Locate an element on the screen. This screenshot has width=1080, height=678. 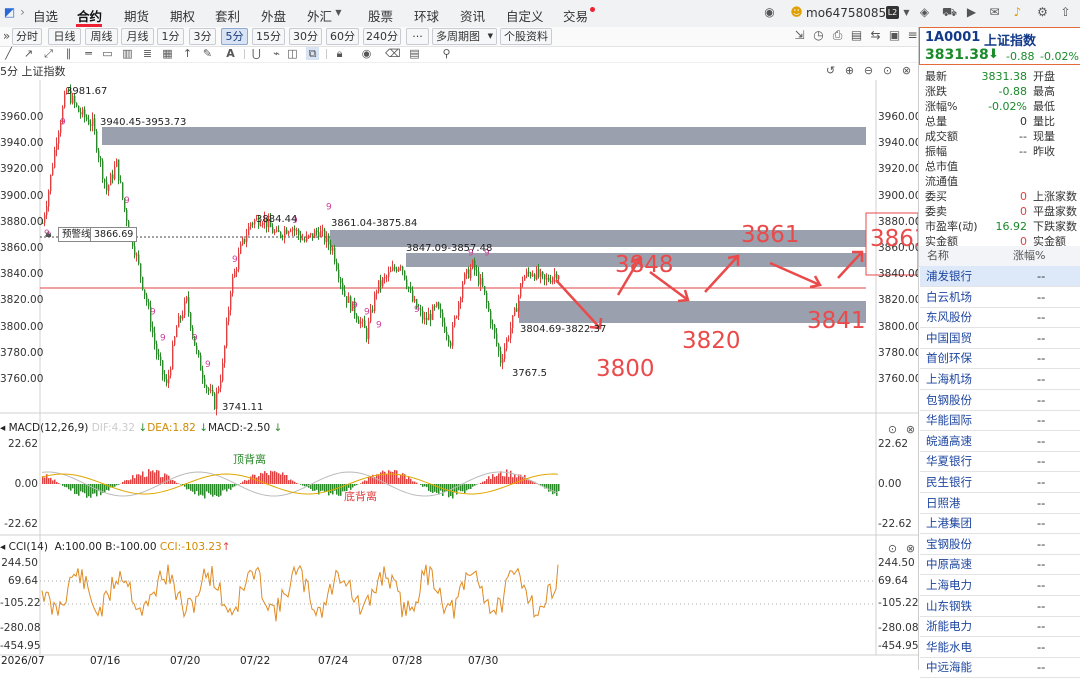
stock-list-item: 宝钢股份-- is located at coordinates (1000, 544).